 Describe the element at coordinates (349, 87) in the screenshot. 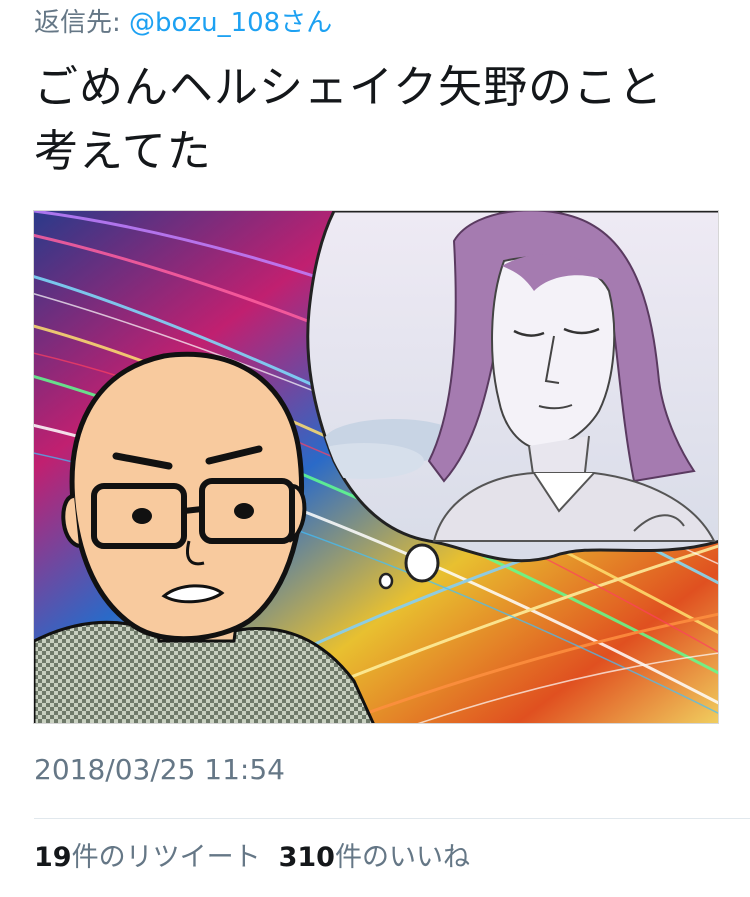

I see `tweet-text-line-1: ごめんヘルシェイク矢野のこと` at that location.